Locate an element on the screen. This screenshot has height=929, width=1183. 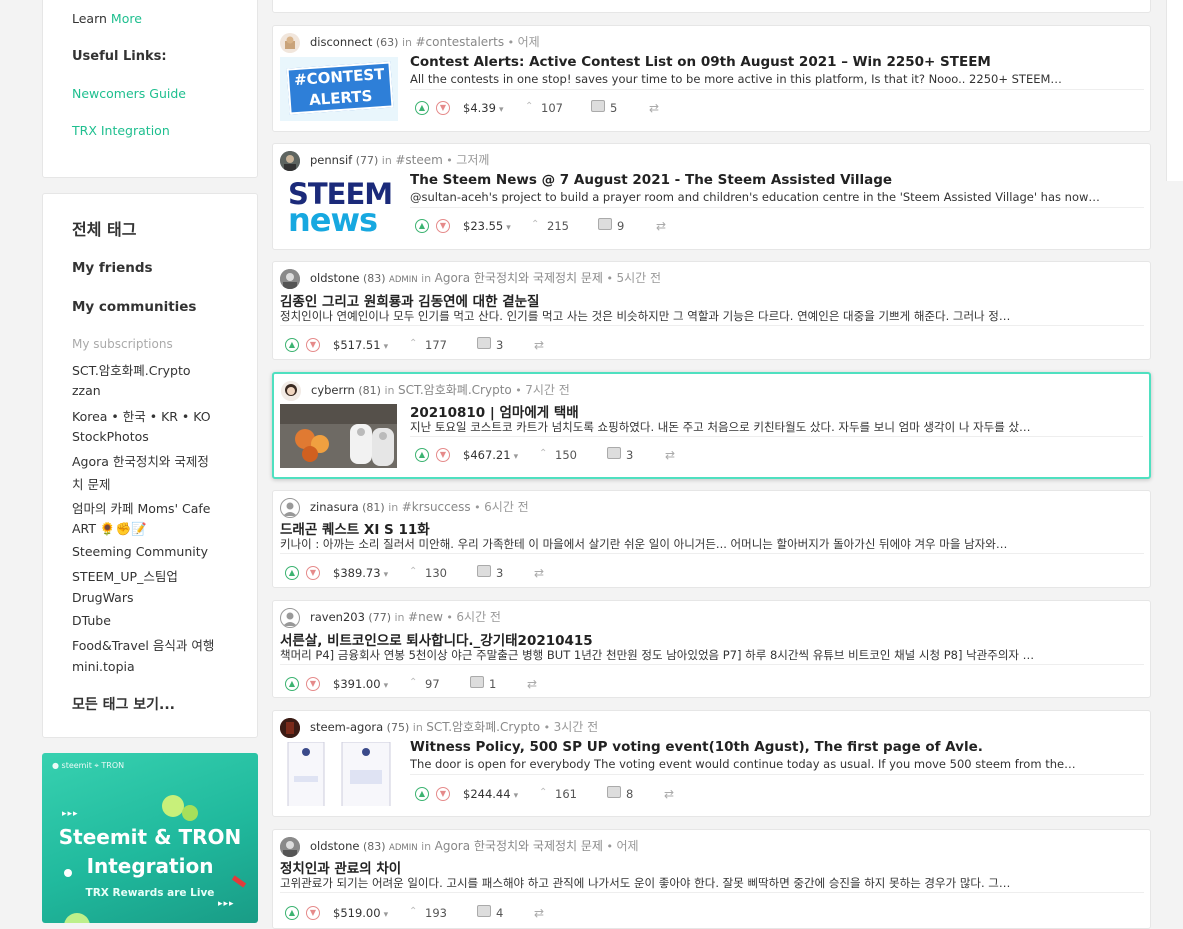
post-title: 김종인 그리고 원희룡과 김동연에 대한 곁눈질 is located at coordinates (409, 300).